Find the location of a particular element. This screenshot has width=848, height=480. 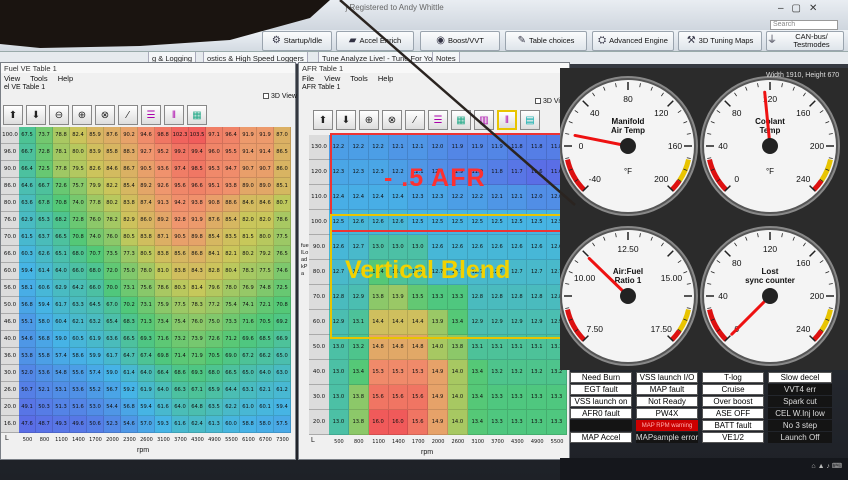

table-cell: 55.8 is located at coordinates (44, 356).